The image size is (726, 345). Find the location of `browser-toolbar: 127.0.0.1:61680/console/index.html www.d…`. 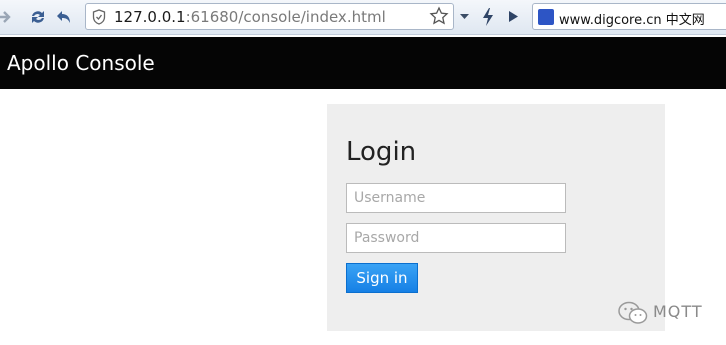

browser-toolbar: 127.0.0.1:61680/console/index.html www.d… is located at coordinates (363, 17).